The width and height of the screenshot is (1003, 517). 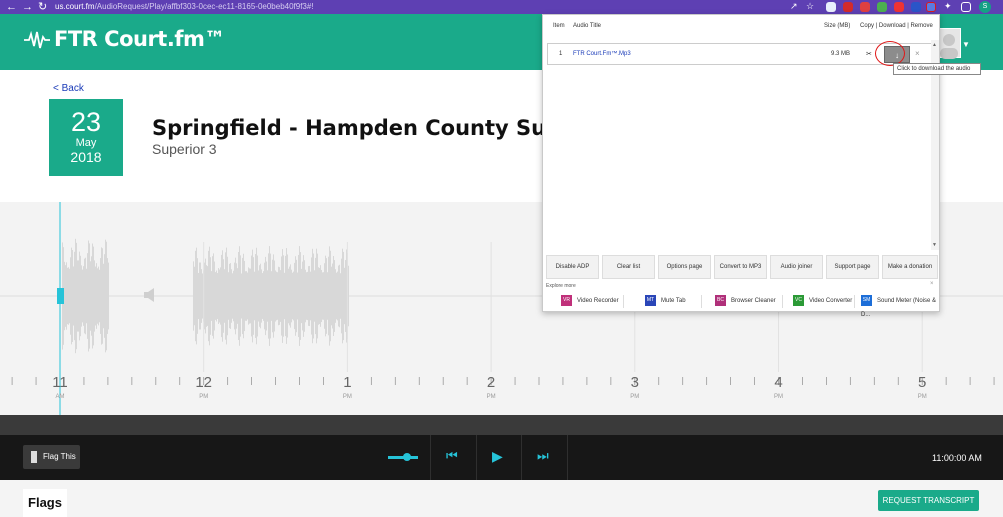 I want to click on scroll-down-icon: ▼, so click(x=934, y=245).